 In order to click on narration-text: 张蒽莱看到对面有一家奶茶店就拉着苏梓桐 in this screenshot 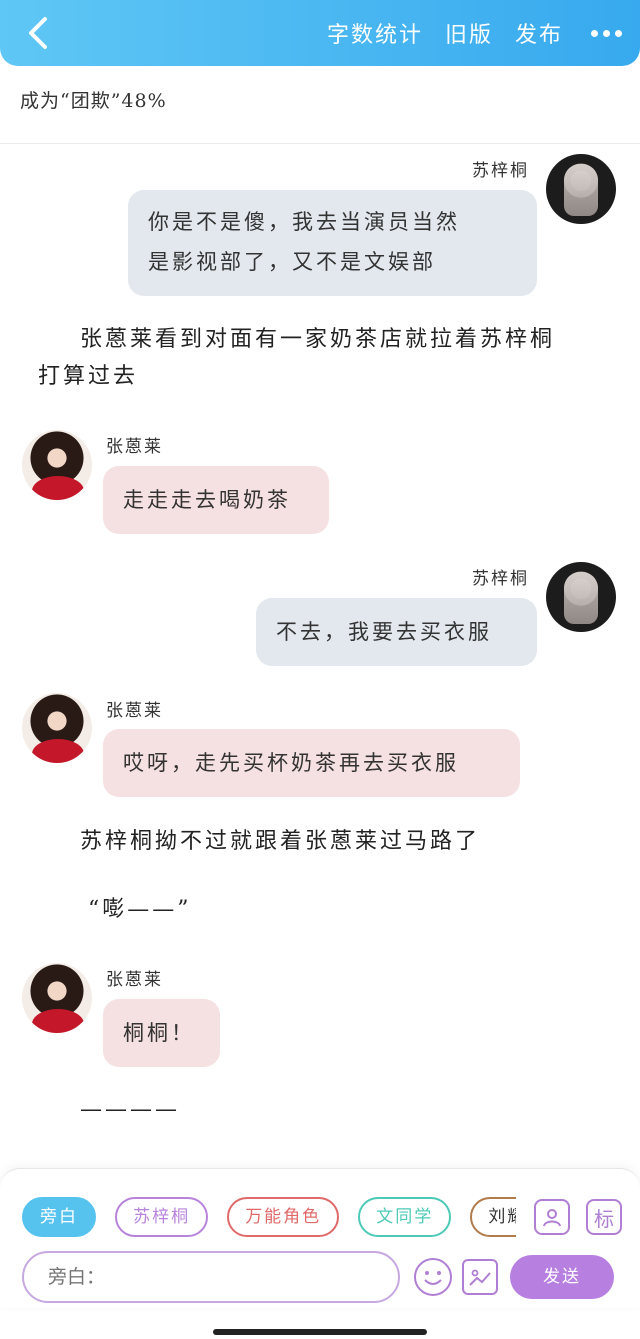, I will do `click(317, 340)`.